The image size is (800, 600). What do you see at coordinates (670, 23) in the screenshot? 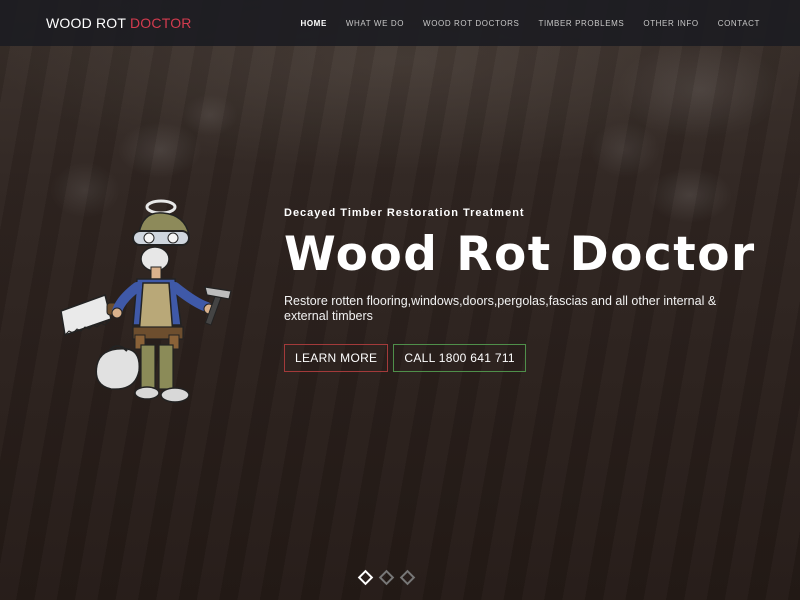
I see `nav-item-other-info: OTHER INFO` at bounding box center [670, 23].